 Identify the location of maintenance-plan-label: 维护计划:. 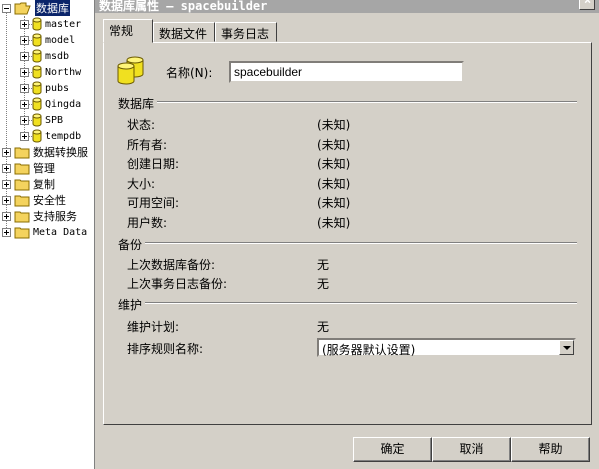
(153, 327).